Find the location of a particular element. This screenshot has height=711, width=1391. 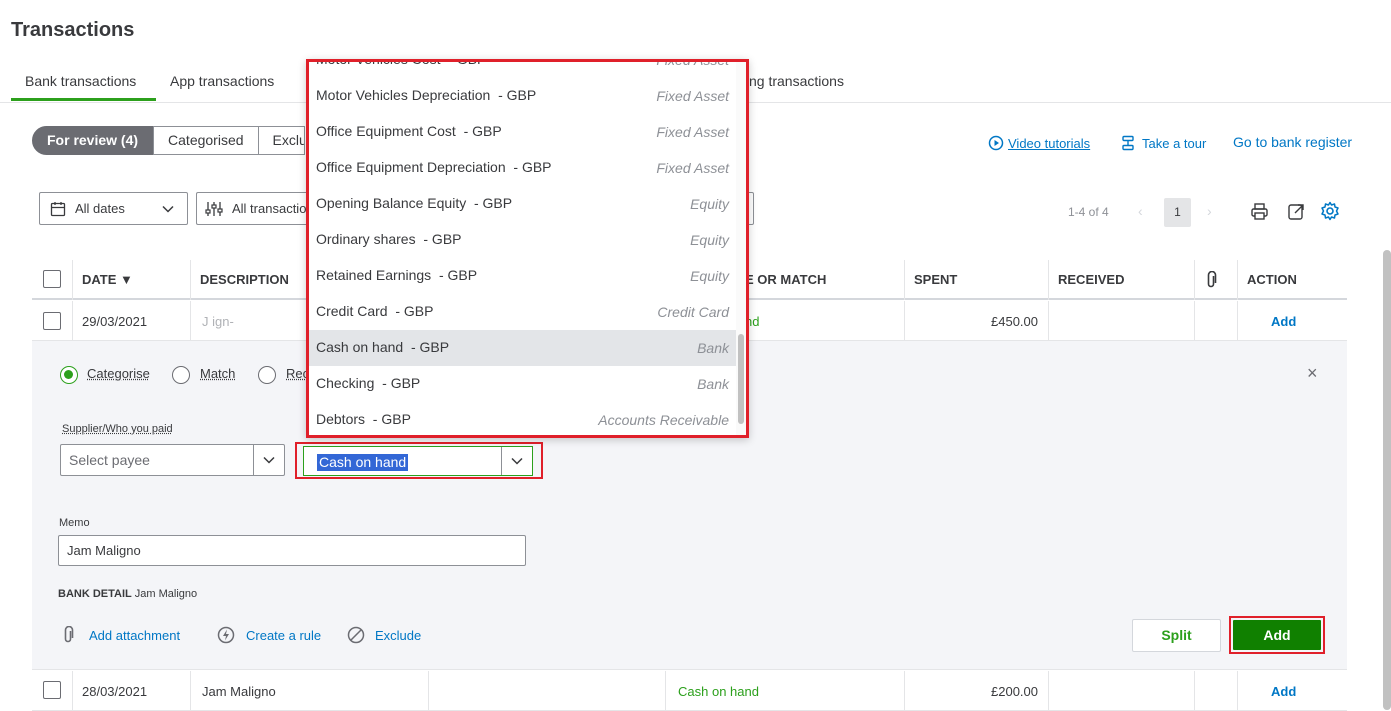

page-title: Transactions is located at coordinates (72, 30).